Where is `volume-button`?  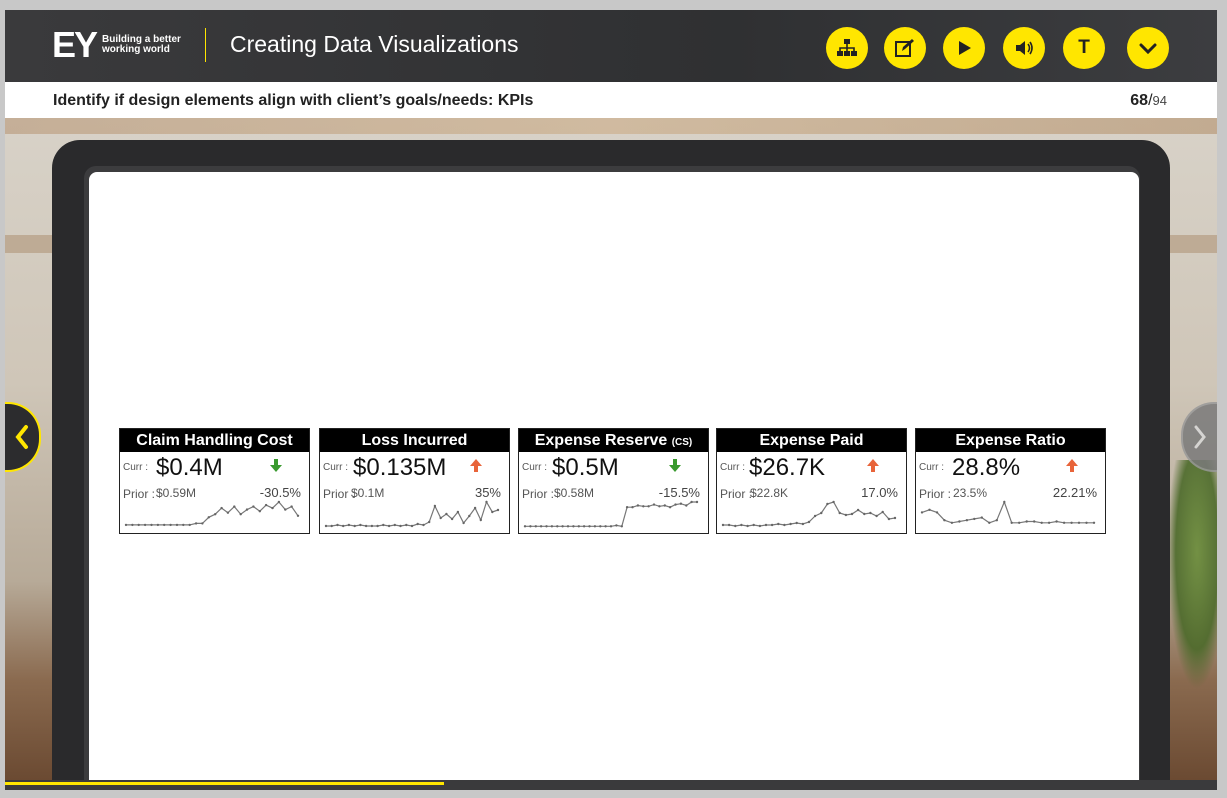
volume-button is located at coordinates (1024, 48).